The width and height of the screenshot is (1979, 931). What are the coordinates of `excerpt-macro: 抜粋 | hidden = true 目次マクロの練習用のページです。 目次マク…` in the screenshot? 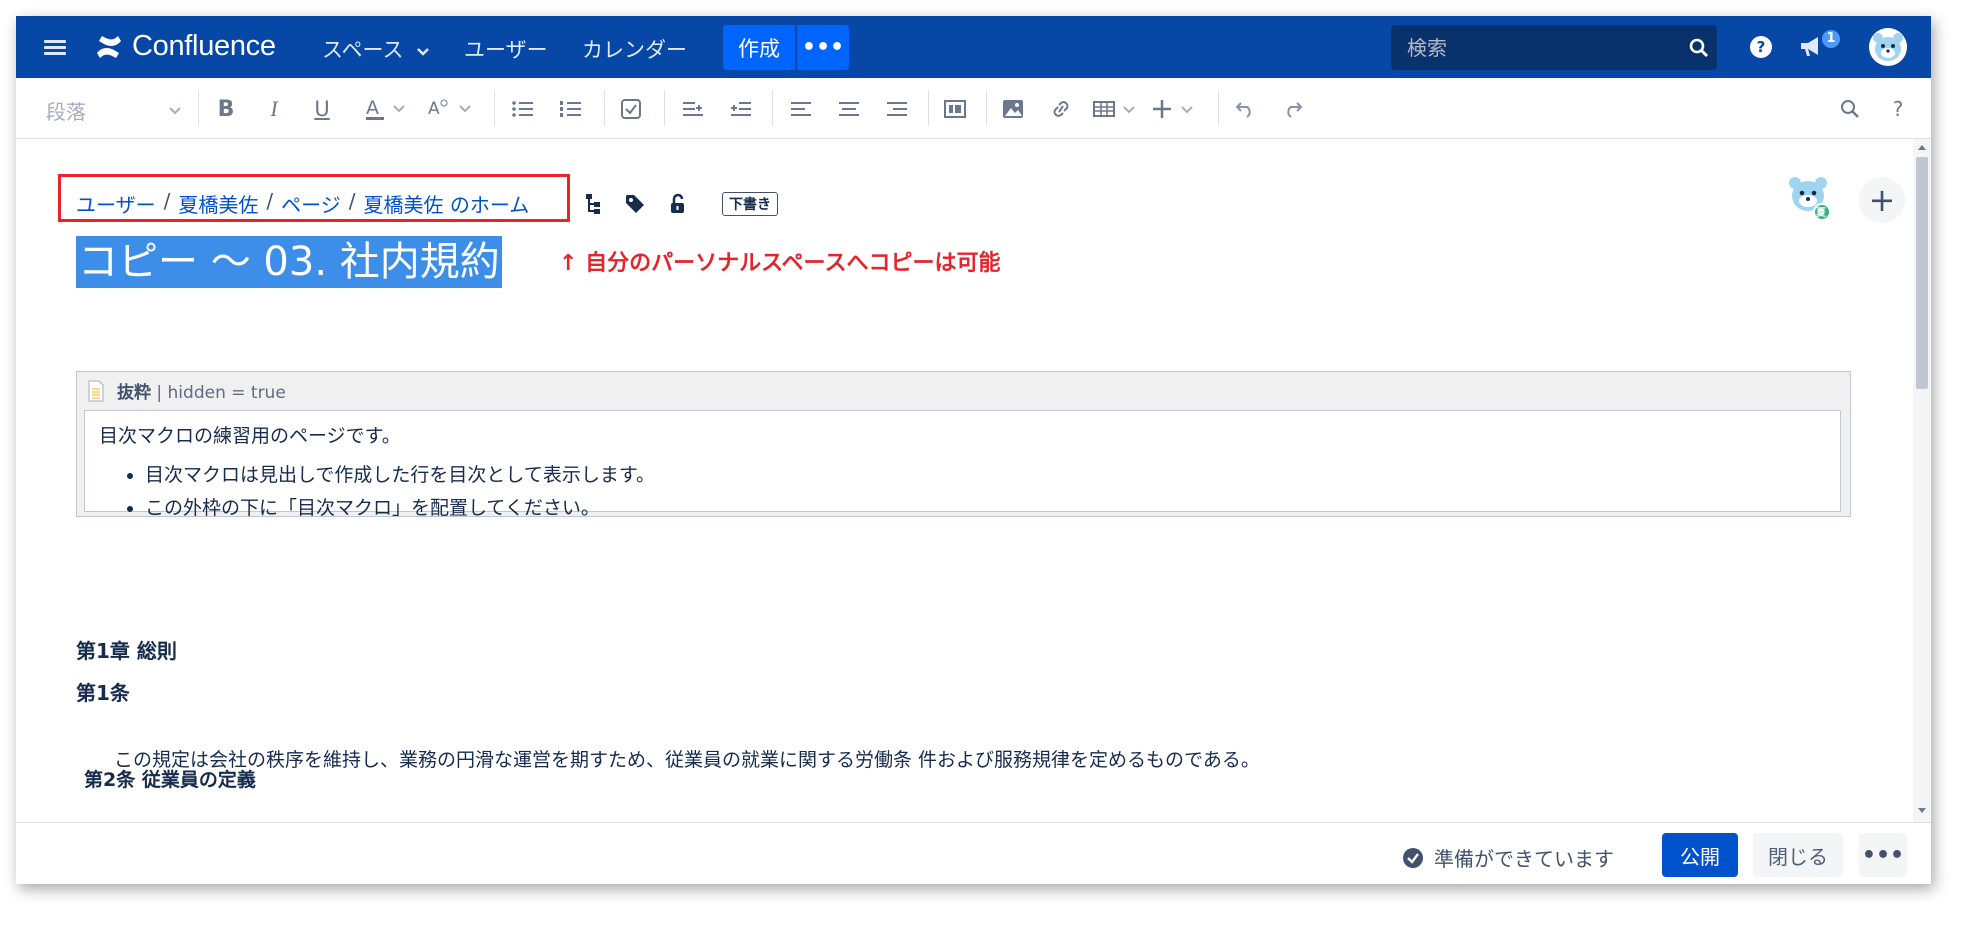 It's located at (963, 445).